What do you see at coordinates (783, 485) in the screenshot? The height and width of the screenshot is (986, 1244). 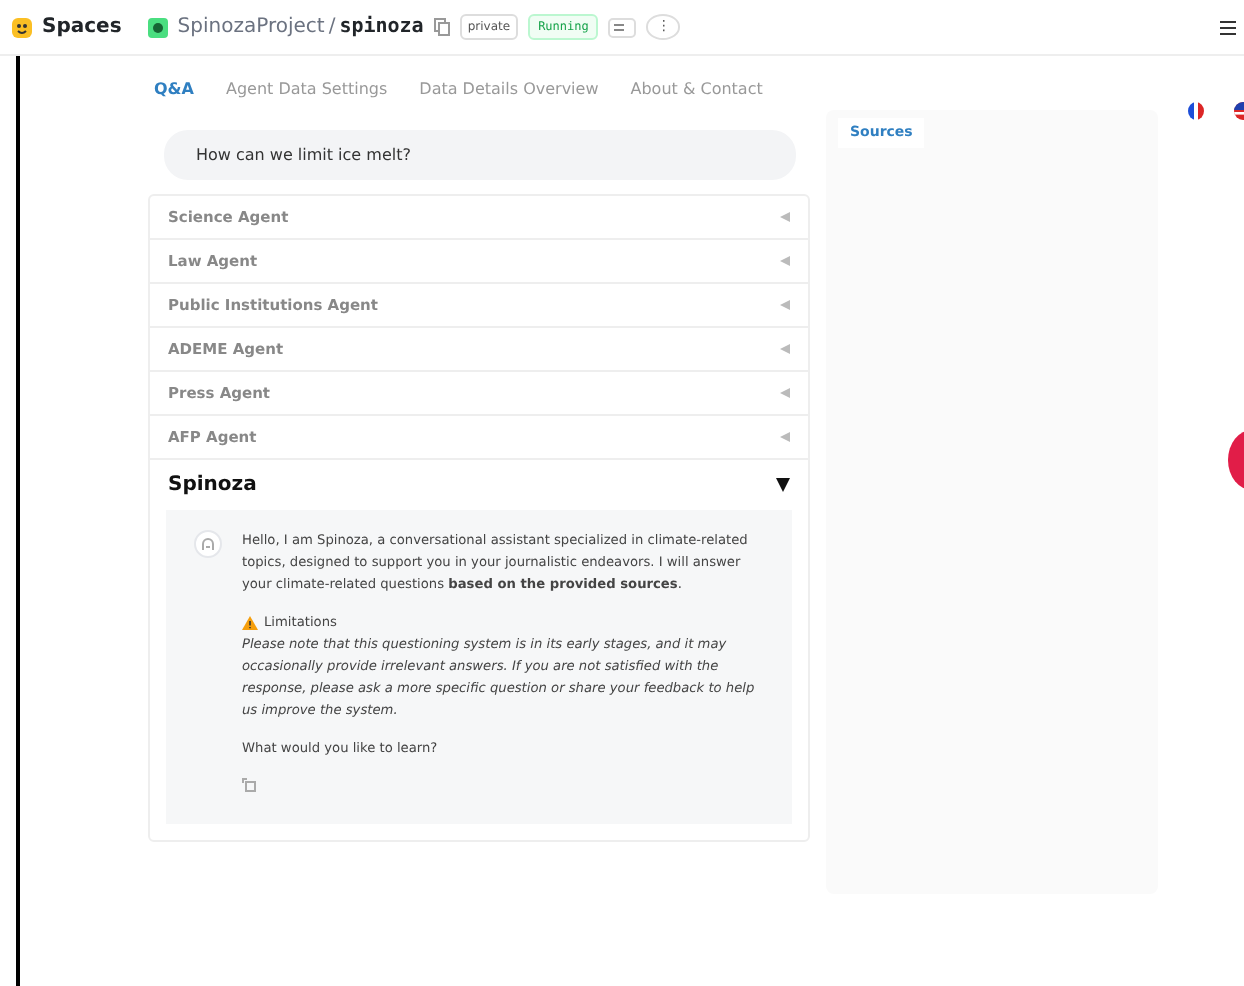 I see `caret-icon` at bounding box center [783, 485].